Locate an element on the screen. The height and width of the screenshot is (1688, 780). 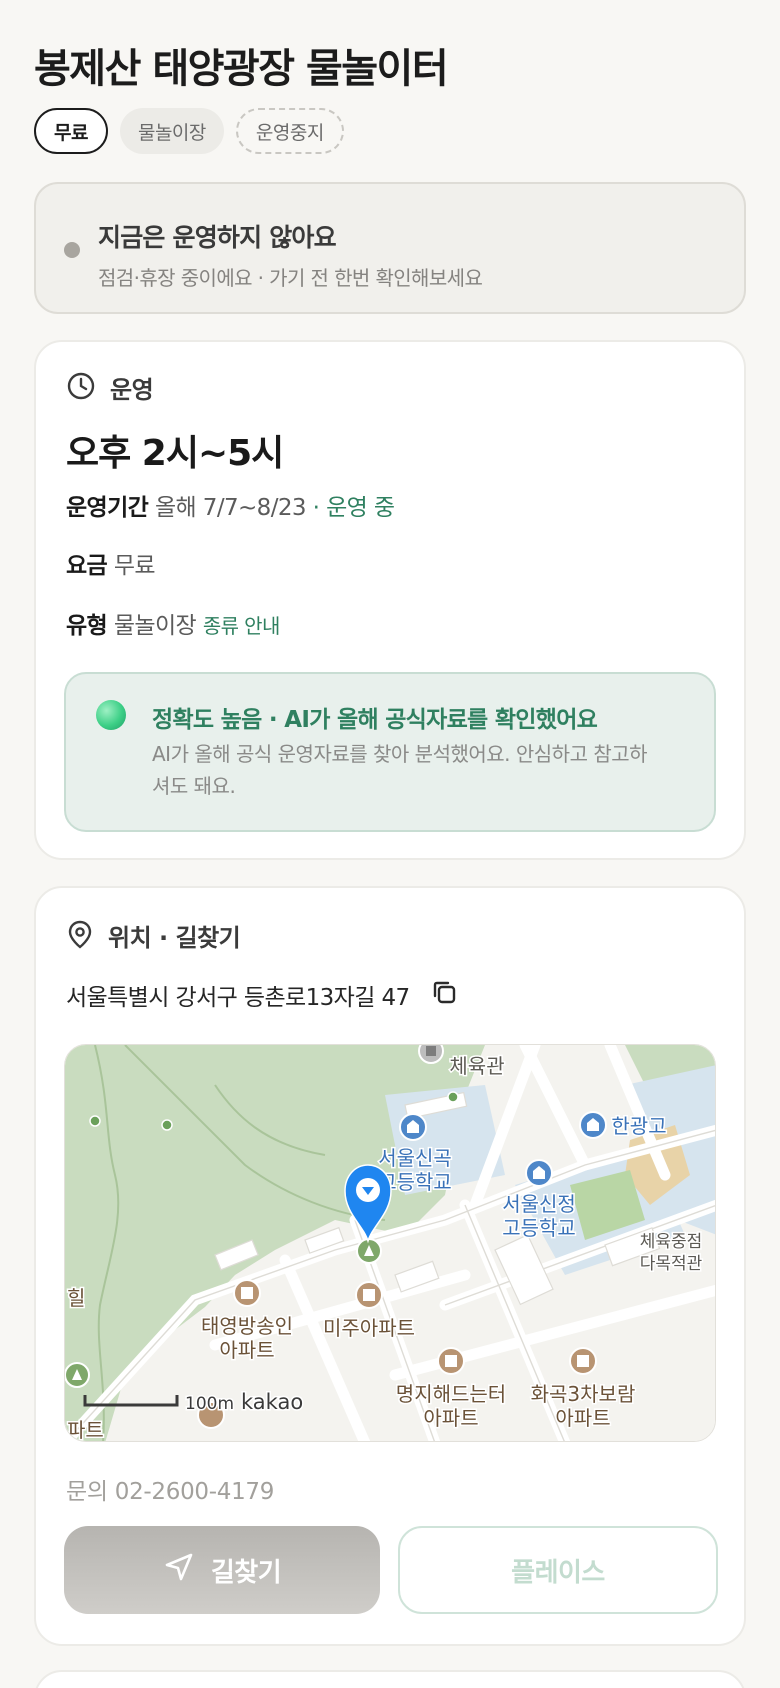
chip-suspended: 운영중지 is located at coordinates (289, 131).